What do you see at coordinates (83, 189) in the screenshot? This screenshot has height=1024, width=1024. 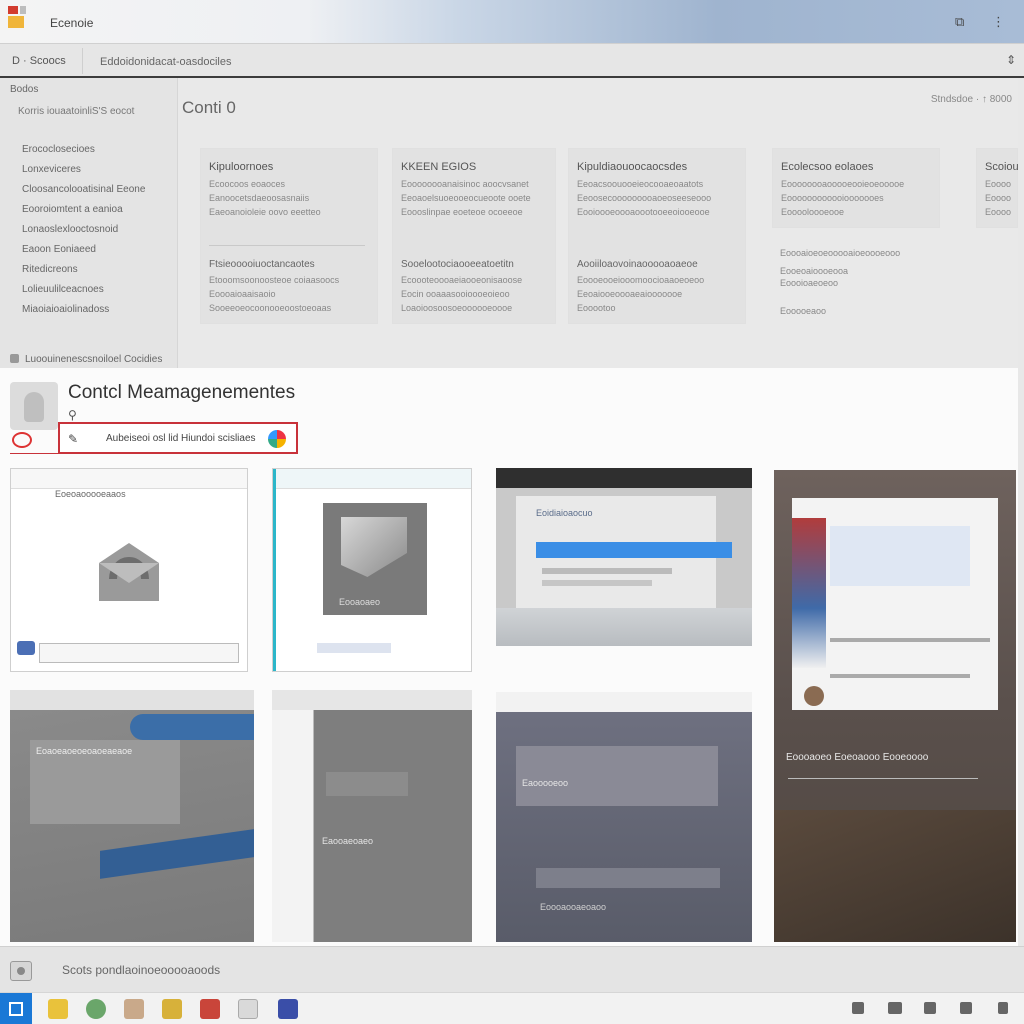 I see `sidebar-item: Cloosancolooatisinal Eeone` at bounding box center [83, 189].